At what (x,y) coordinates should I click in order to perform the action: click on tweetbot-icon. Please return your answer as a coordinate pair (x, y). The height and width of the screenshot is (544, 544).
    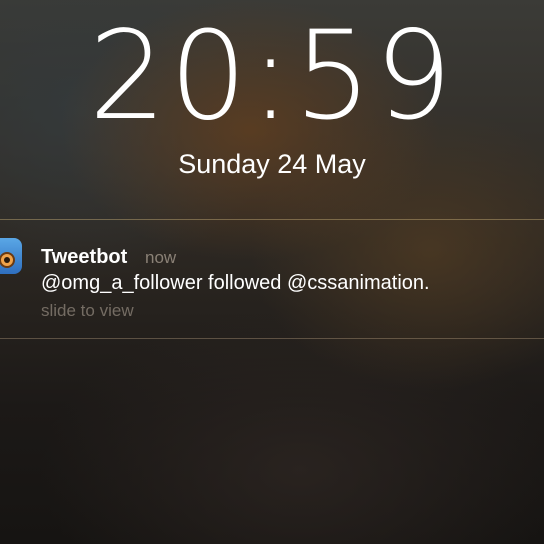
    Looking at the image, I should click on (11, 256).